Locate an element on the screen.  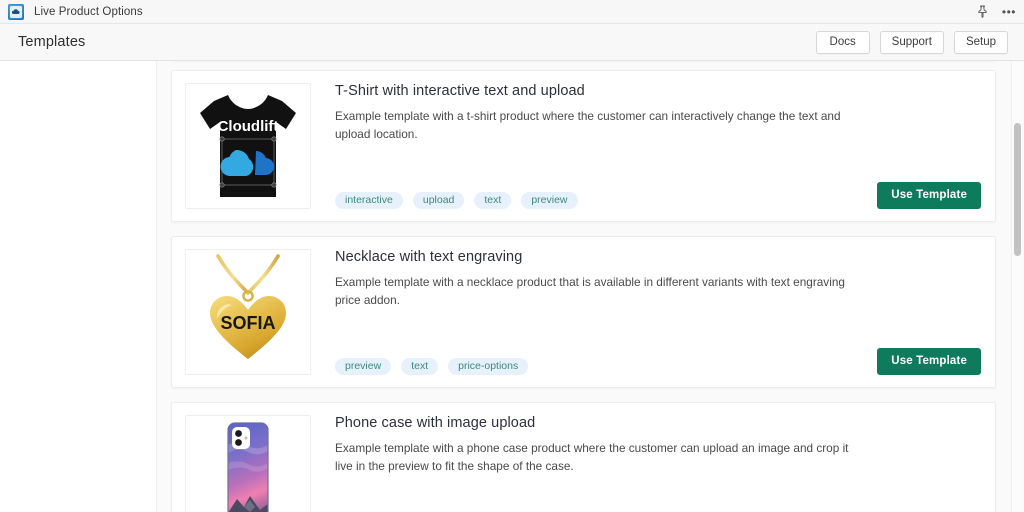
tag-list: interactive upload text preview is located at coordinates (456, 200).